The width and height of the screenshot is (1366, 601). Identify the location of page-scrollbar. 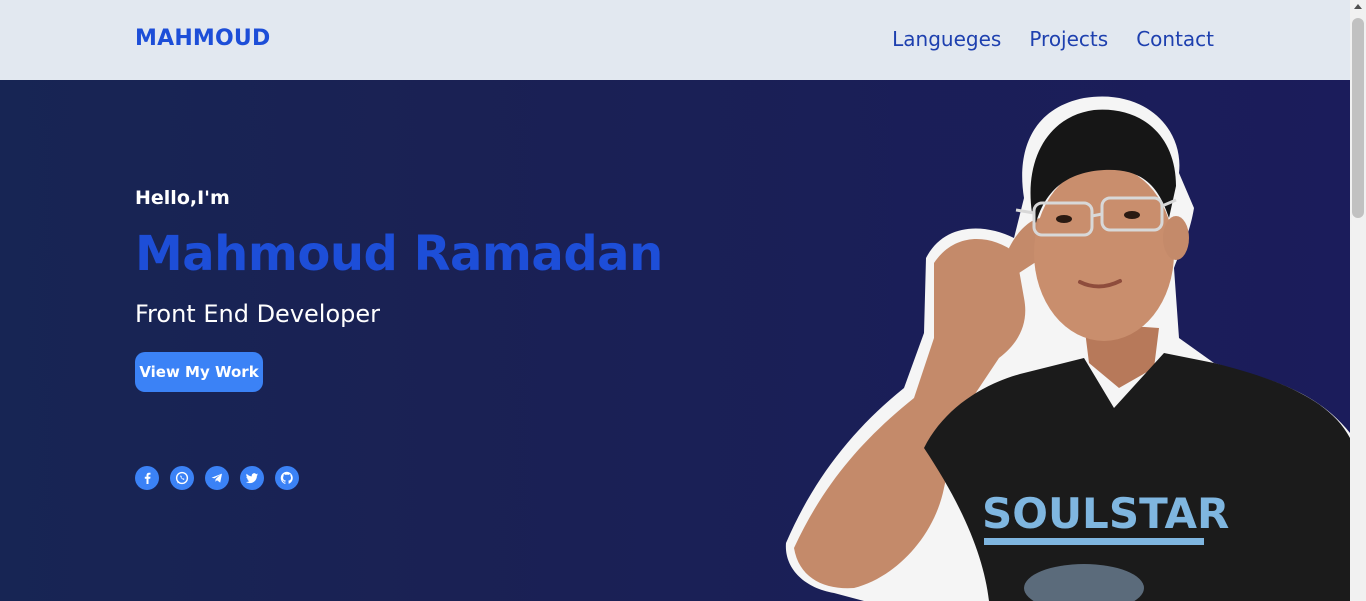
(1358, 300).